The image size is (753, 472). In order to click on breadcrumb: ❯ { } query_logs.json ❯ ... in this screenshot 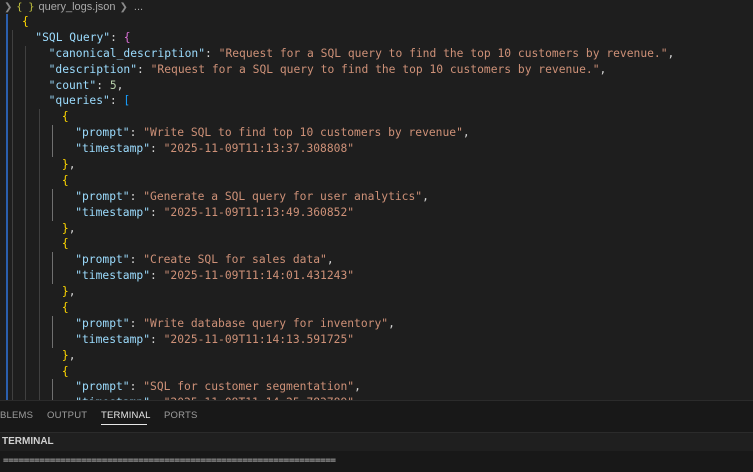, I will do `click(376, 7)`.